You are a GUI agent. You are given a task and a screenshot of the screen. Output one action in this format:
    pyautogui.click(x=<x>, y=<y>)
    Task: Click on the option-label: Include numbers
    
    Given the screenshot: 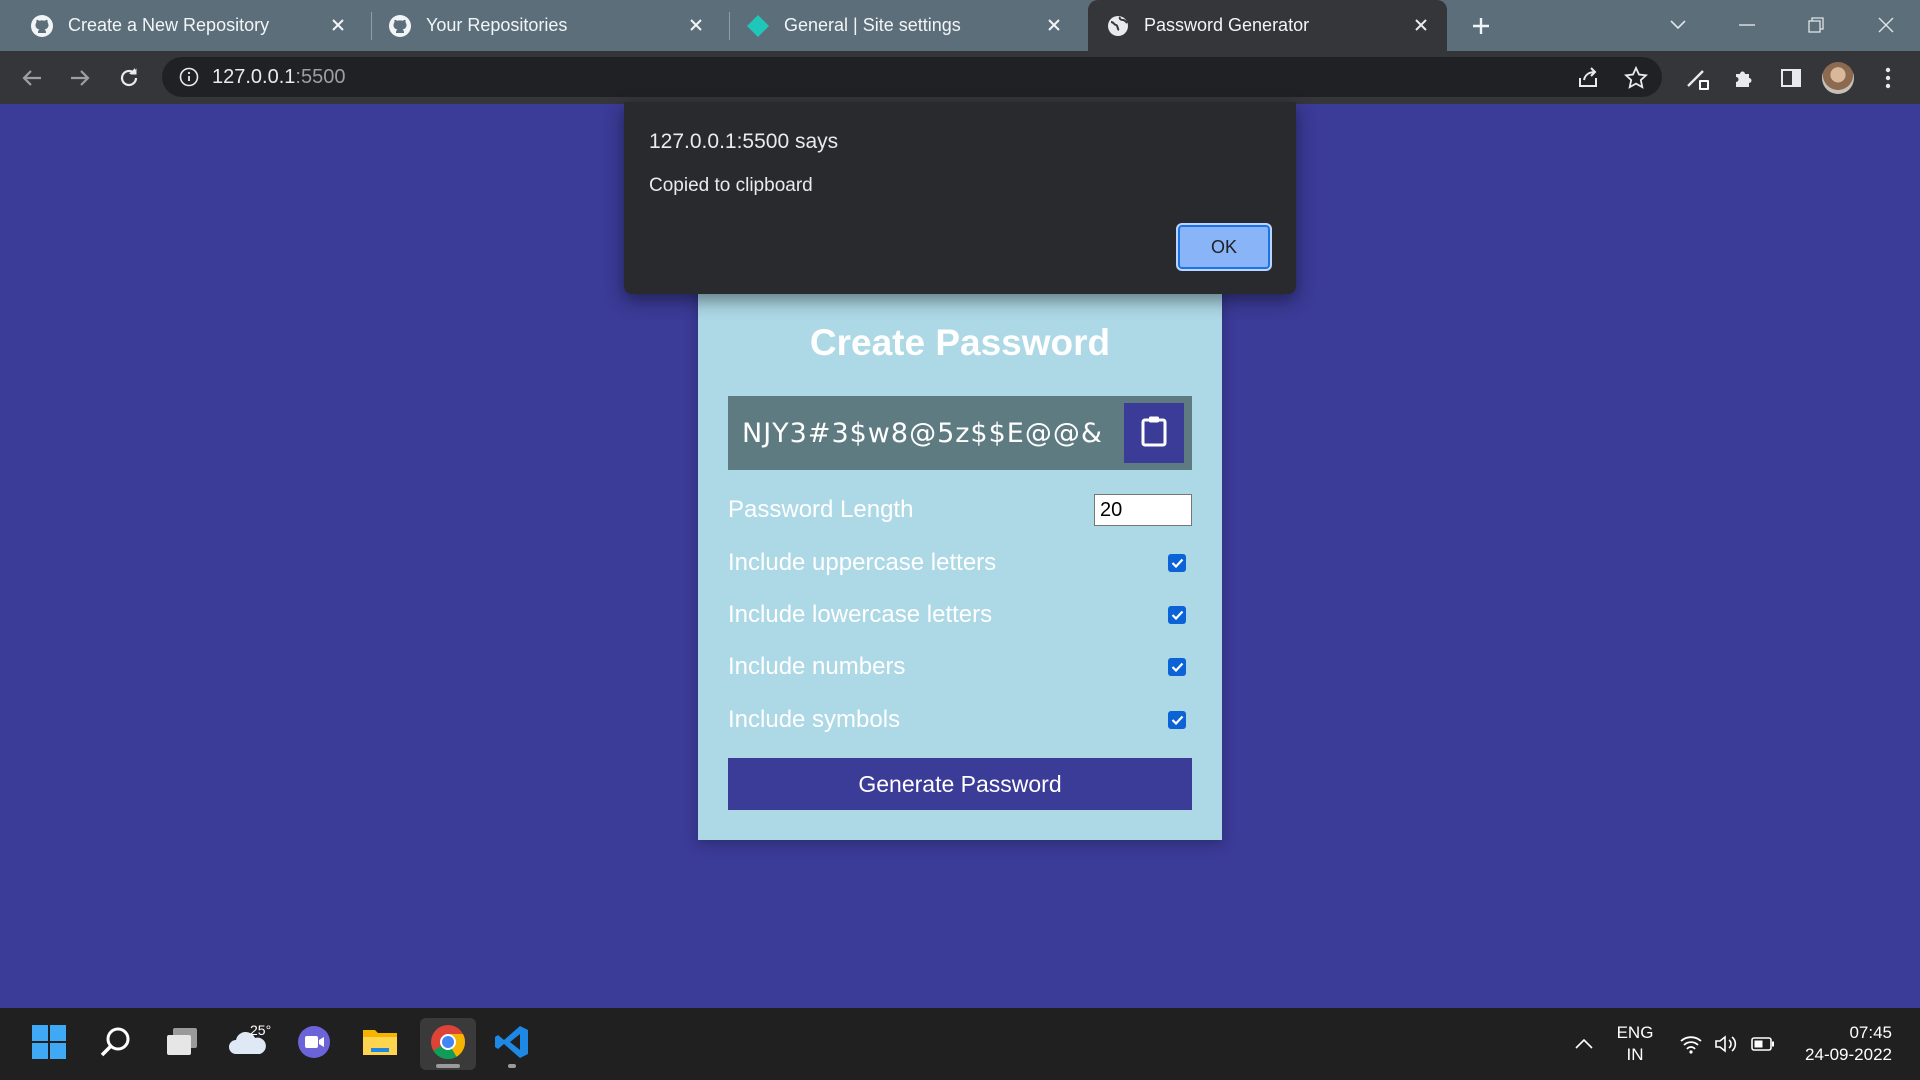 What is the action you would take?
    pyautogui.click(x=817, y=666)
    